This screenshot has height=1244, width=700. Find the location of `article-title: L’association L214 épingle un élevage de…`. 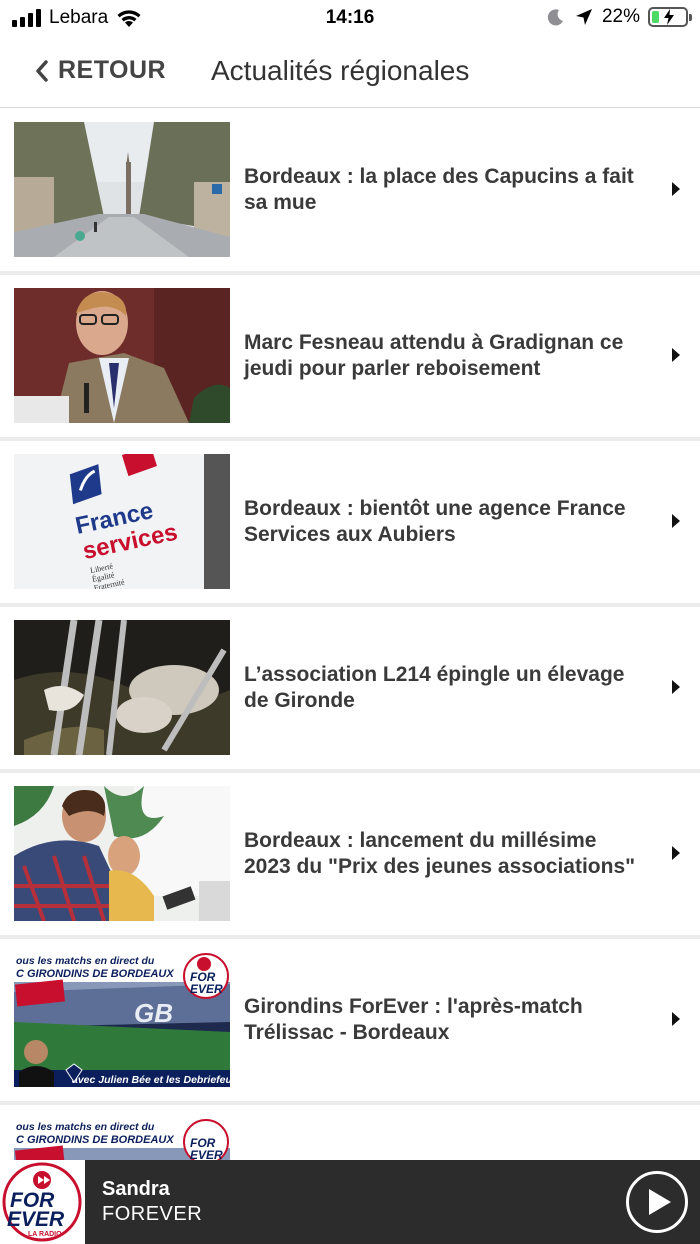

article-title: L’association L214 épingle un élevage de… is located at coordinates (434, 687).